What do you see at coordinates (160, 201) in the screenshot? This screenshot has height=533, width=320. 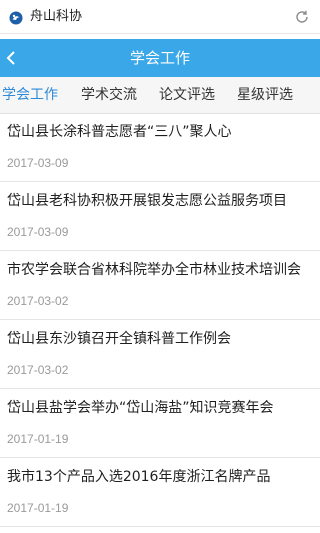 I see `news-title: 岱山县老科协积极开展银发志愿公益服务项目` at bounding box center [160, 201].